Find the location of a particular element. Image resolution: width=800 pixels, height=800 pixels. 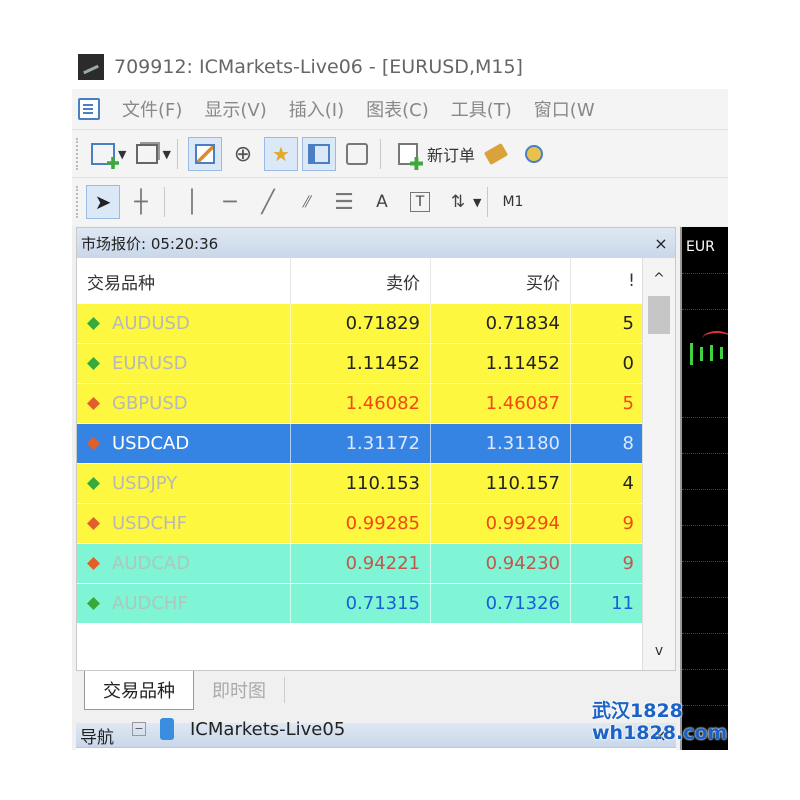

scroll-down-icon: v is located at coordinates (659, 651).